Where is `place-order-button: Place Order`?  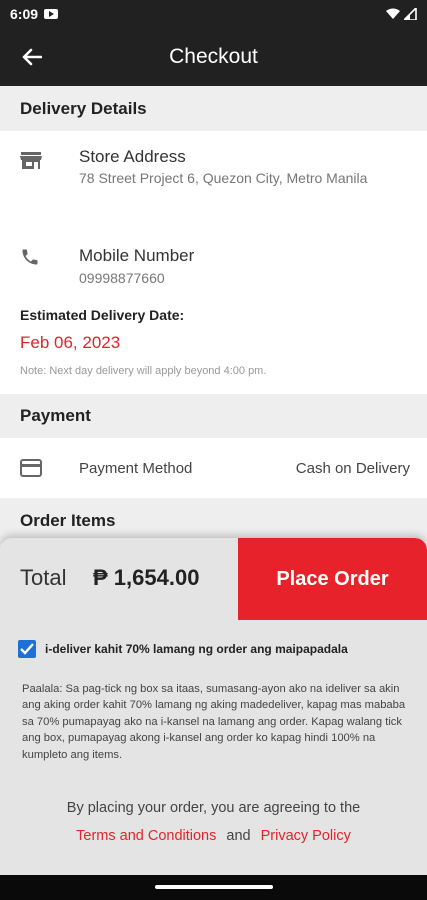
place-order-button: Place Order is located at coordinates (332, 579).